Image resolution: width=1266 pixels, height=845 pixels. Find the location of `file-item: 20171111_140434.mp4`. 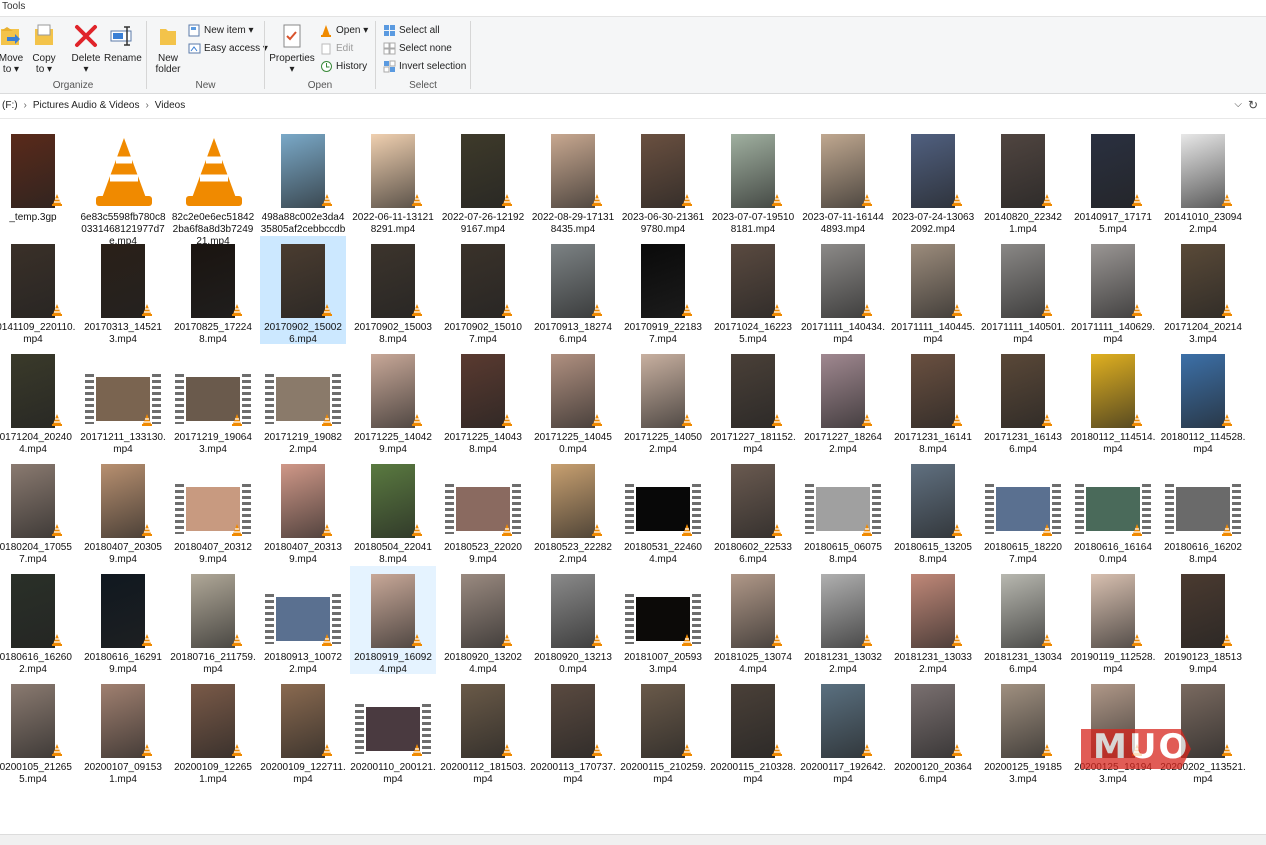

file-item: 20171111_140434.mp4 is located at coordinates (843, 290).